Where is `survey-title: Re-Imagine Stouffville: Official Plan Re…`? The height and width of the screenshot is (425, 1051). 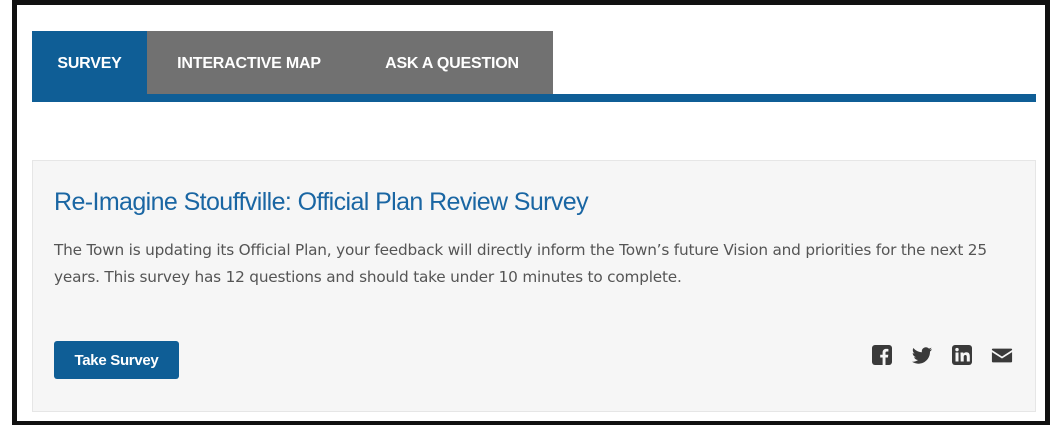
survey-title: Re-Imagine Stouffville: Official Plan Re… is located at coordinates (321, 202).